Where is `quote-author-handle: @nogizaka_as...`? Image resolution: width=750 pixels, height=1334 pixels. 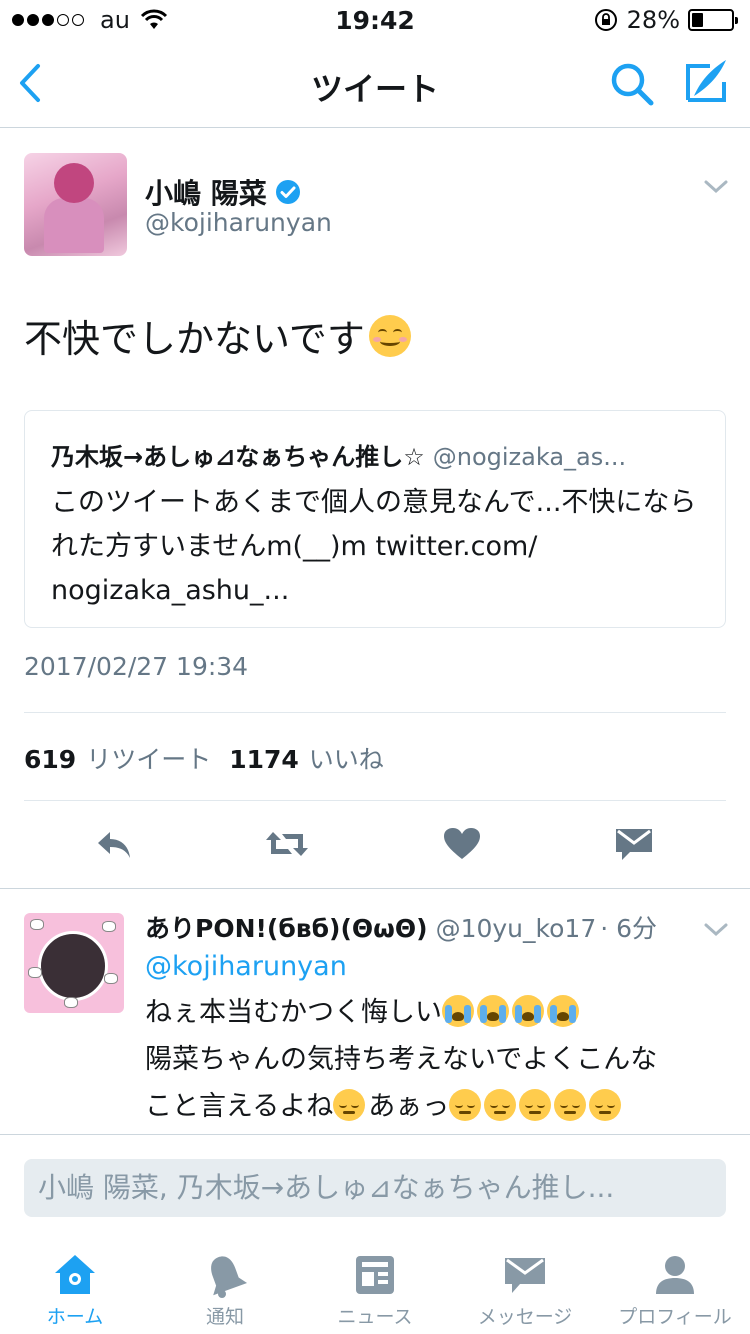 quote-author-handle: @nogizaka_as... is located at coordinates (529, 457).